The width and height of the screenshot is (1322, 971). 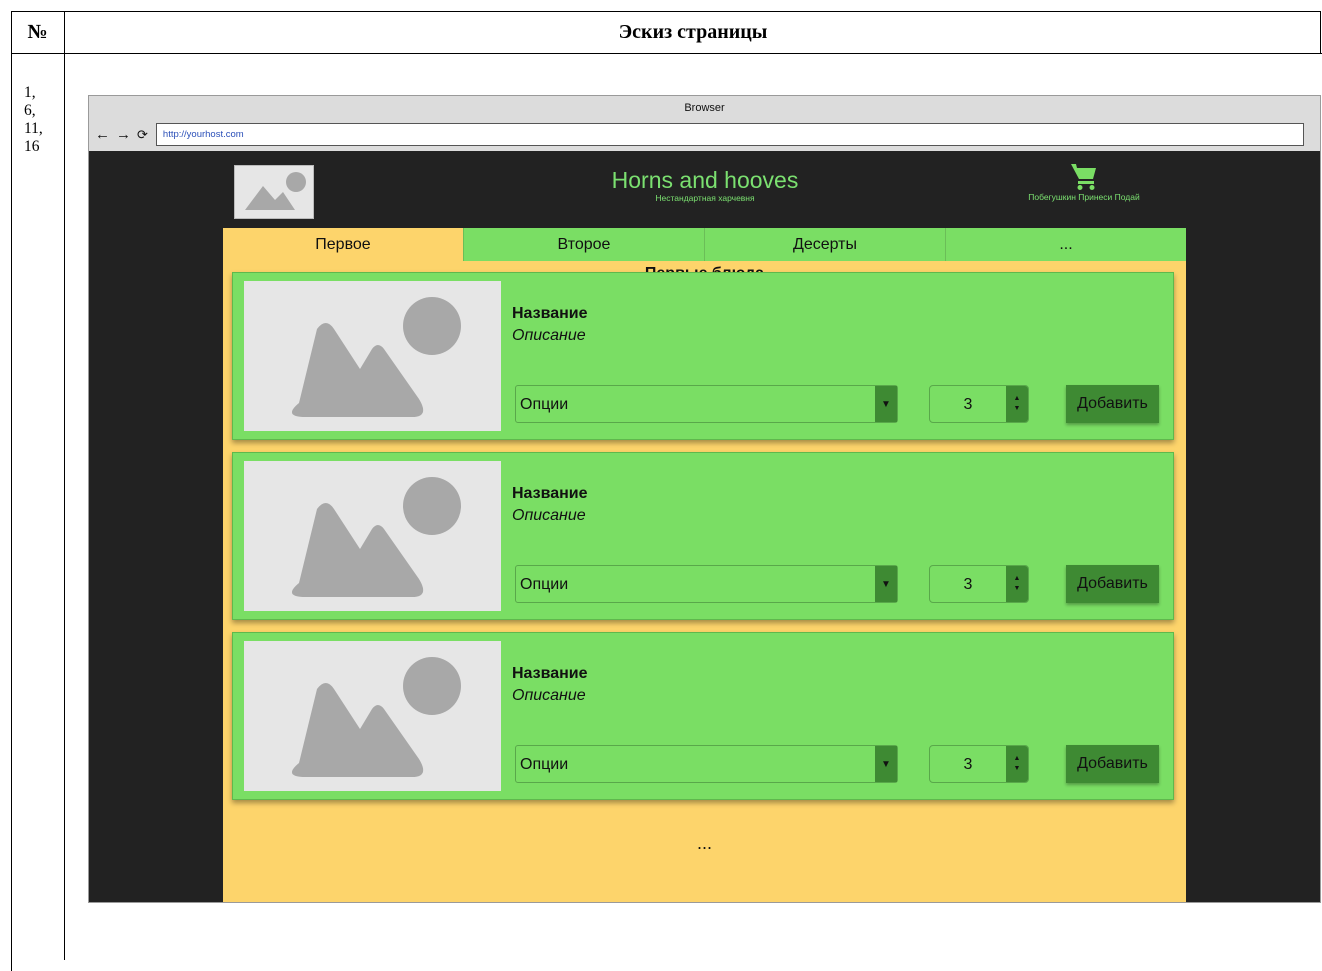 I want to click on row-number: 1,, so click(x=30, y=92).